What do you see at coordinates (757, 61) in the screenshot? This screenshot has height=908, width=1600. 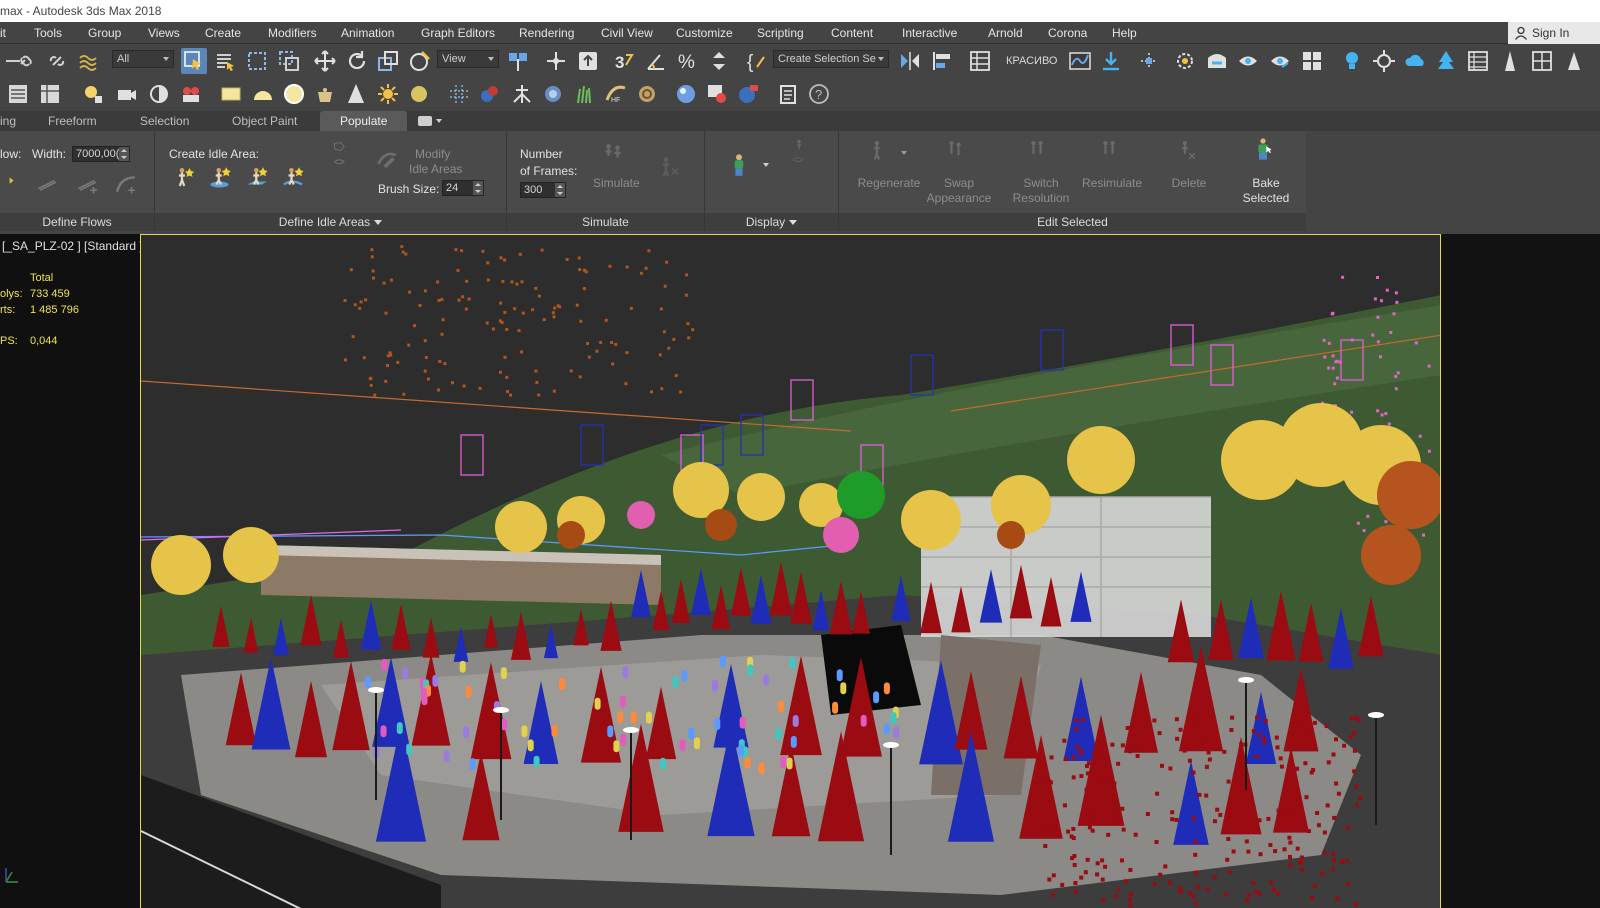 I see `edit-named-selection-icon: {` at bounding box center [757, 61].